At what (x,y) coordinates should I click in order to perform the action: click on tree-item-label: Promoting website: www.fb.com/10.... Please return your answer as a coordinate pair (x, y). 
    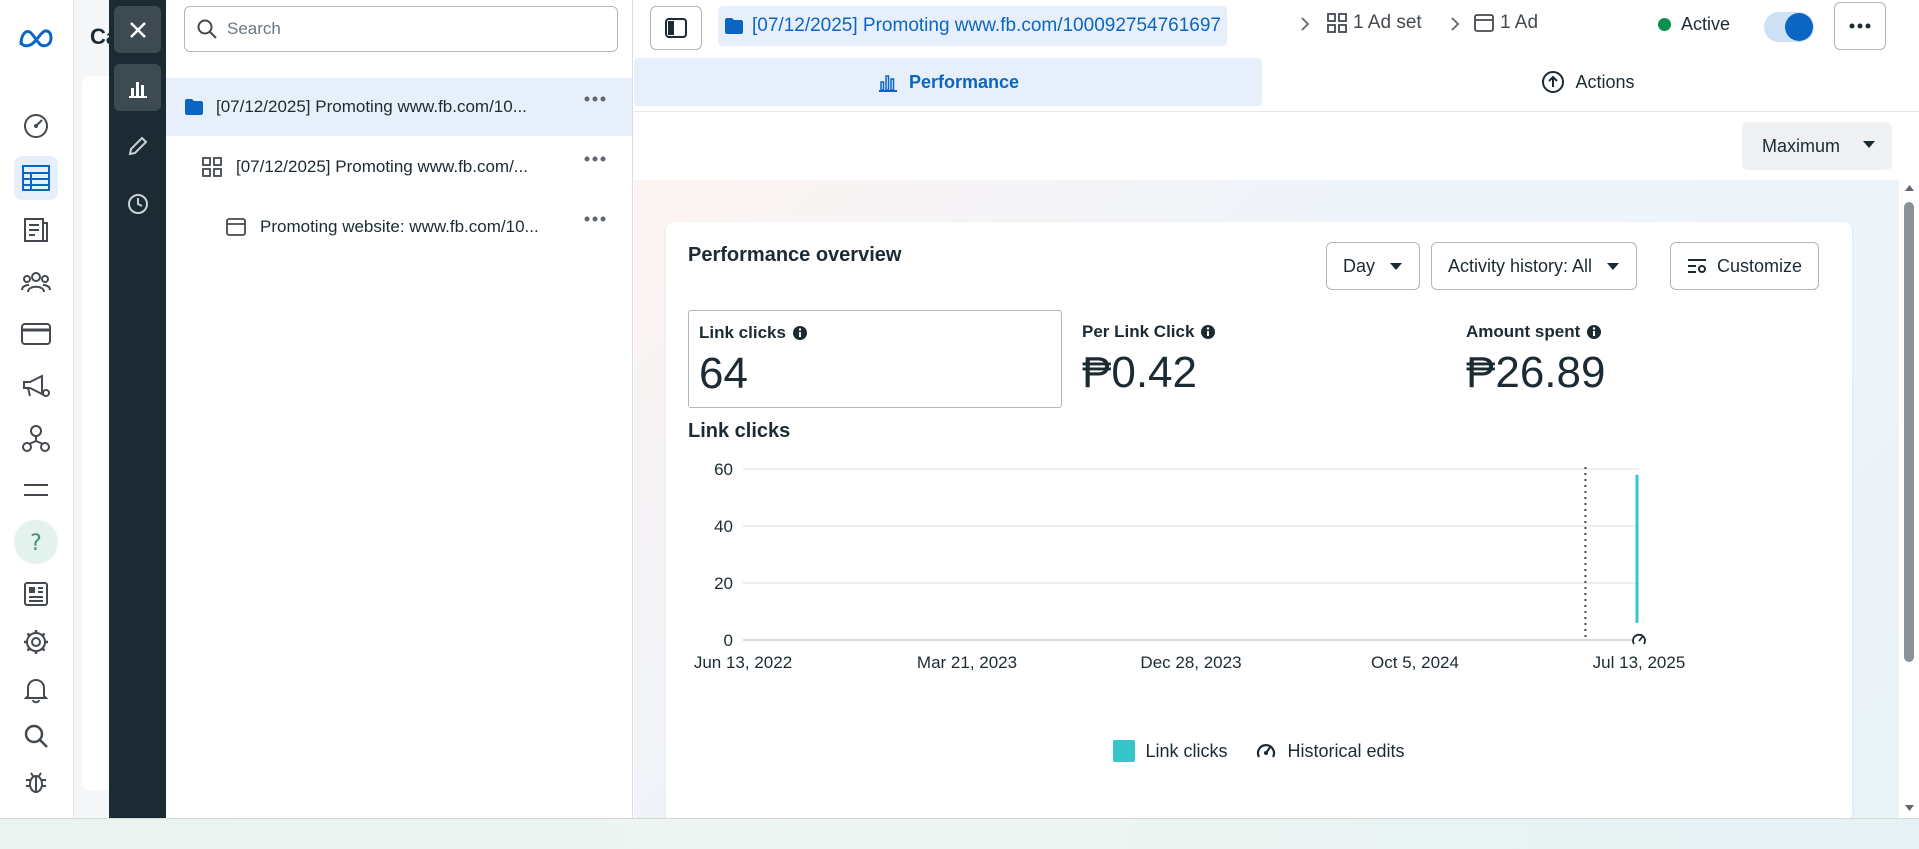
    Looking at the image, I should click on (399, 226).